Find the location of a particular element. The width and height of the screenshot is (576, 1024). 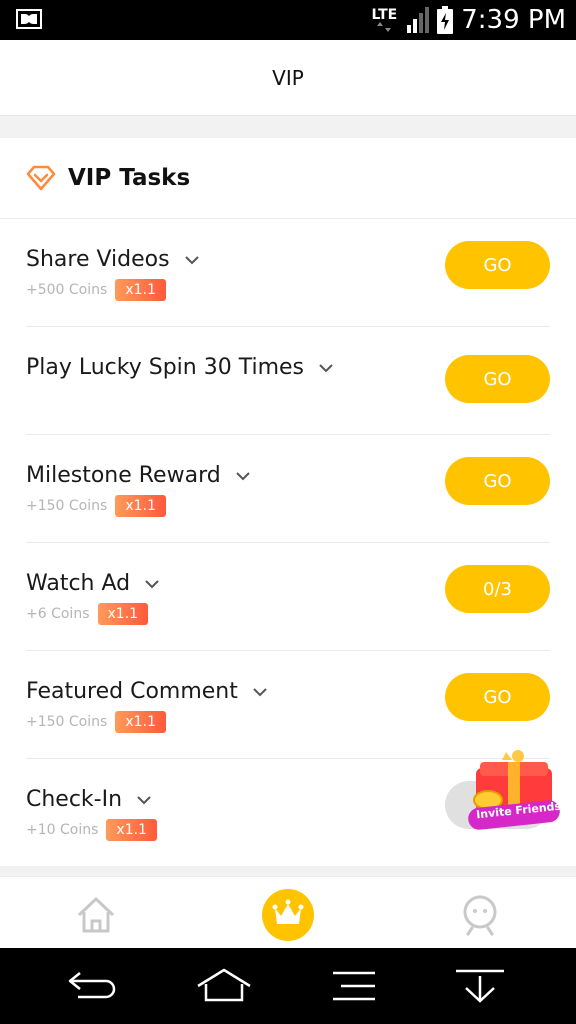

home-nav-button is located at coordinates (224, 986).